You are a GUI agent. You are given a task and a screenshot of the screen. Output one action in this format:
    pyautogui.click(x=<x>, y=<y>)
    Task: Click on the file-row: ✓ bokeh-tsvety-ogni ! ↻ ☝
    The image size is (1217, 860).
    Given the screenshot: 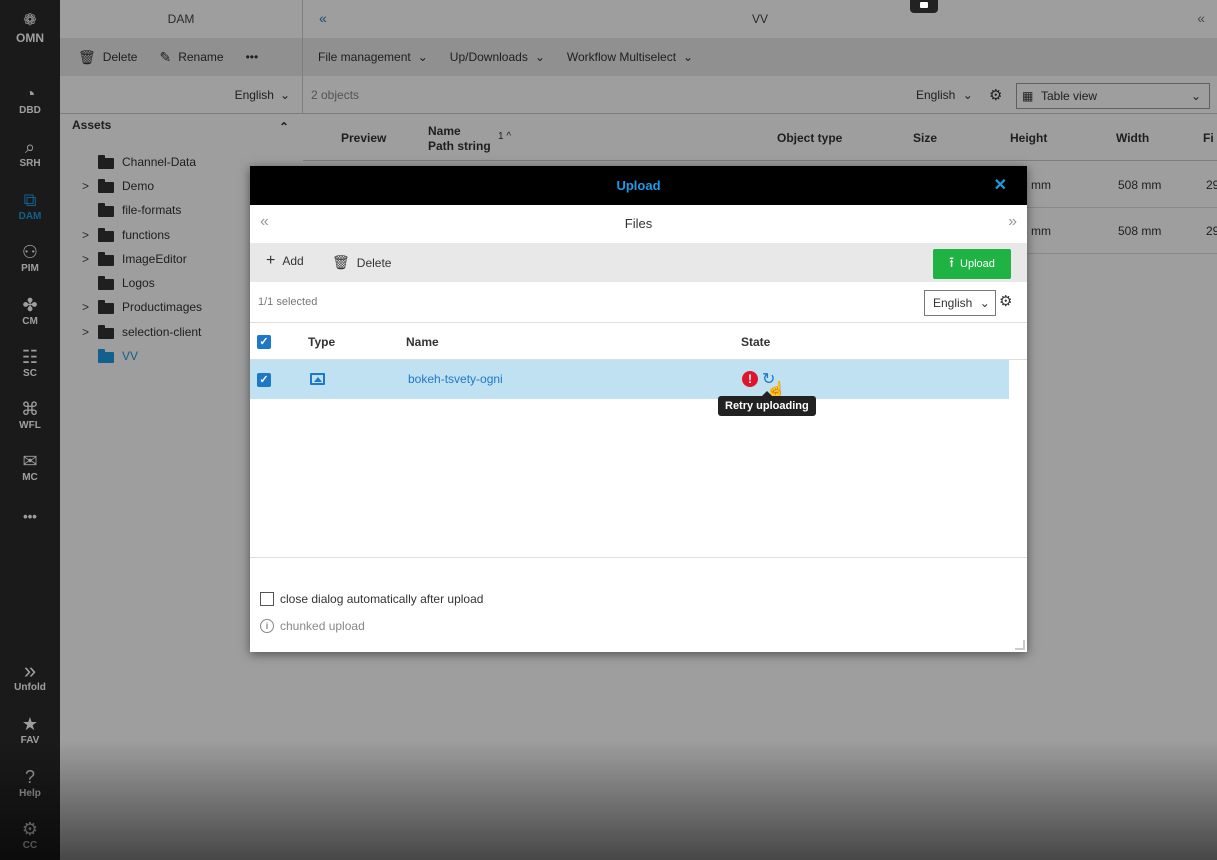 What is the action you would take?
    pyautogui.click(x=629, y=379)
    